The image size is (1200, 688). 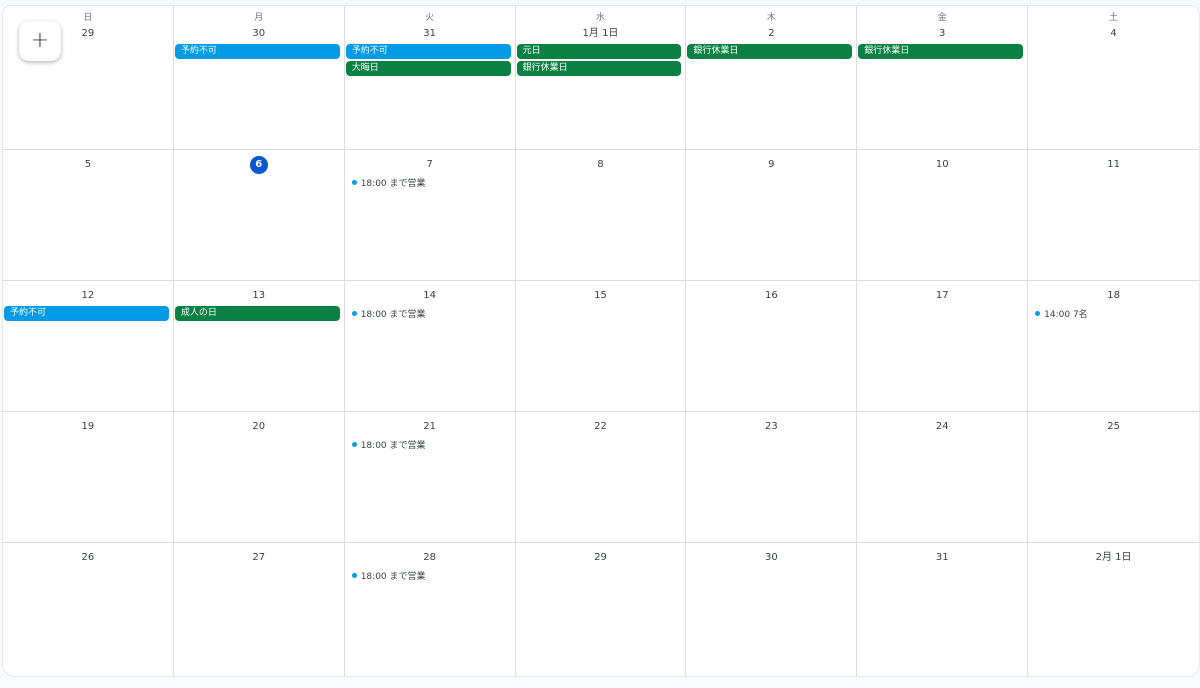 I want to click on date-label: 28, so click(x=429, y=557).